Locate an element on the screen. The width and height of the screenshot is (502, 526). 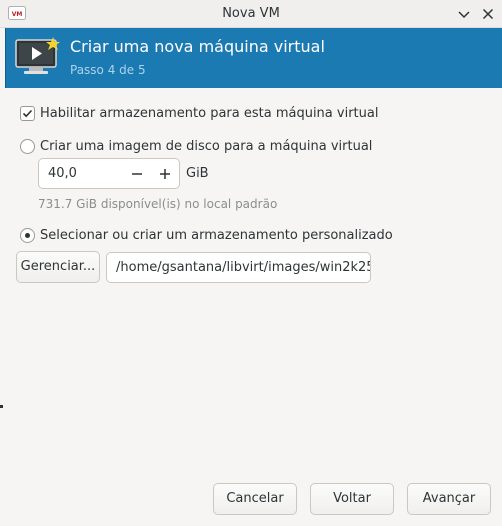
chevron-down-icon is located at coordinates (464, 14).